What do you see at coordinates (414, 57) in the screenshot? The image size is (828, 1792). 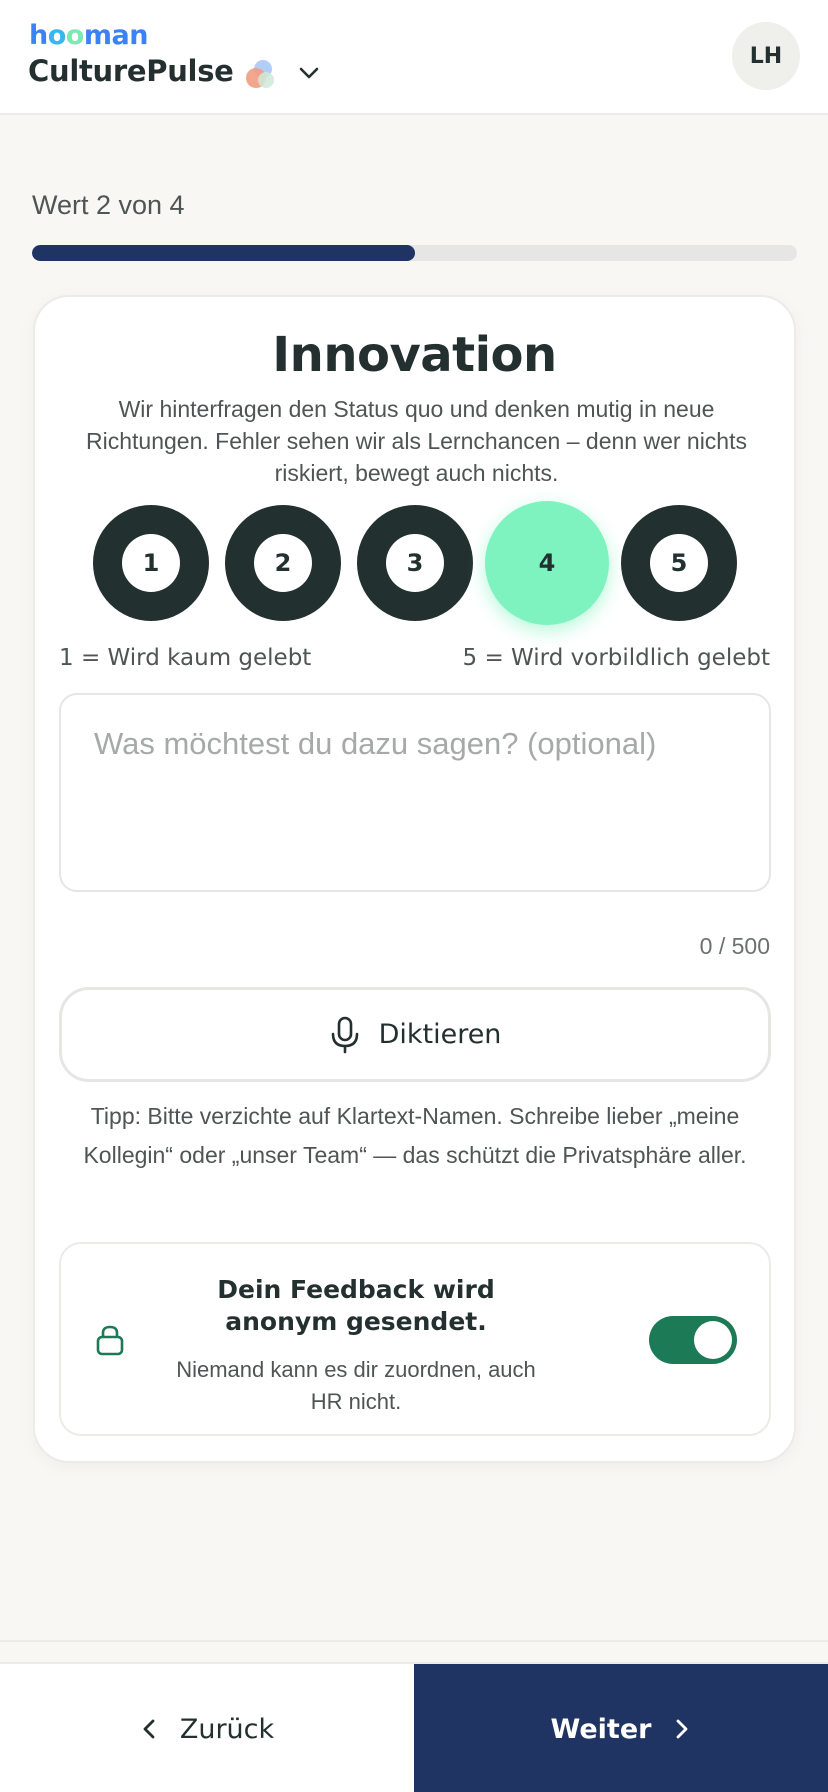 I see `app-header: hooman CulturePulse LH` at bounding box center [414, 57].